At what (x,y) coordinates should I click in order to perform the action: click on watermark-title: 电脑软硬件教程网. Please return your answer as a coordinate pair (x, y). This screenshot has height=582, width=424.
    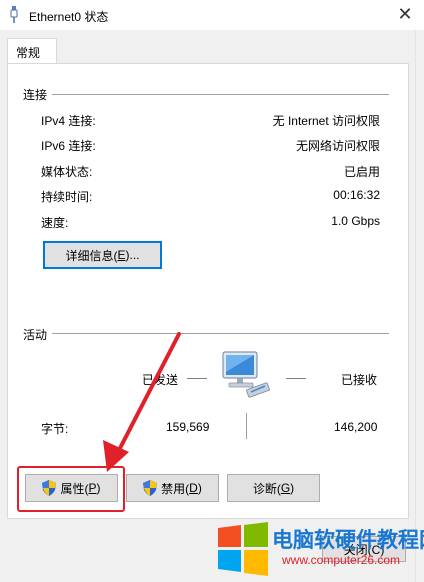
    Looking at the image, I should click on (348, 540).